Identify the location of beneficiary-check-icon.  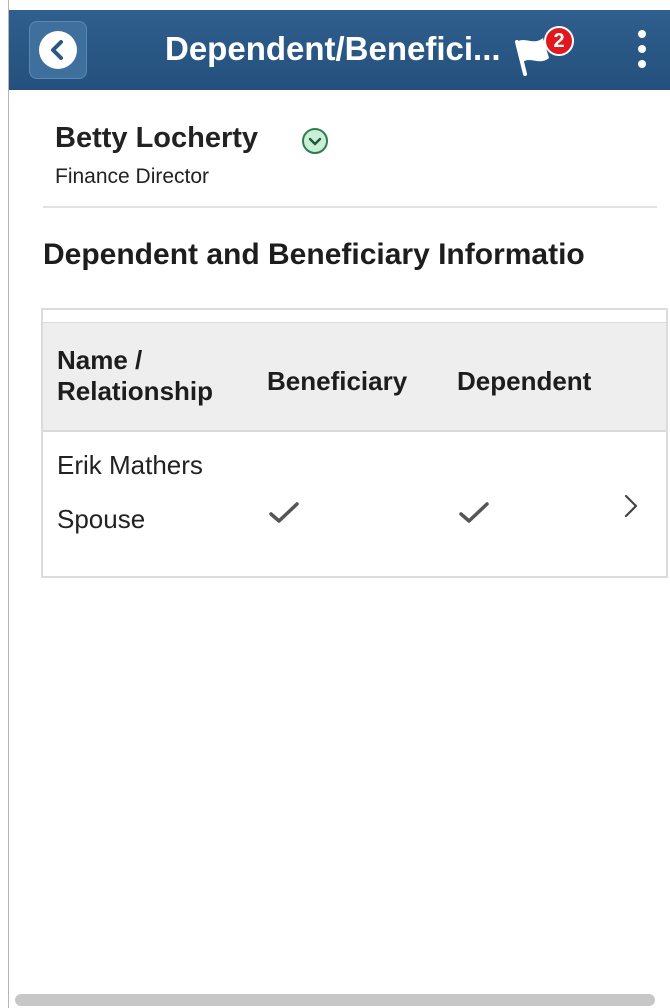
(284, 512).